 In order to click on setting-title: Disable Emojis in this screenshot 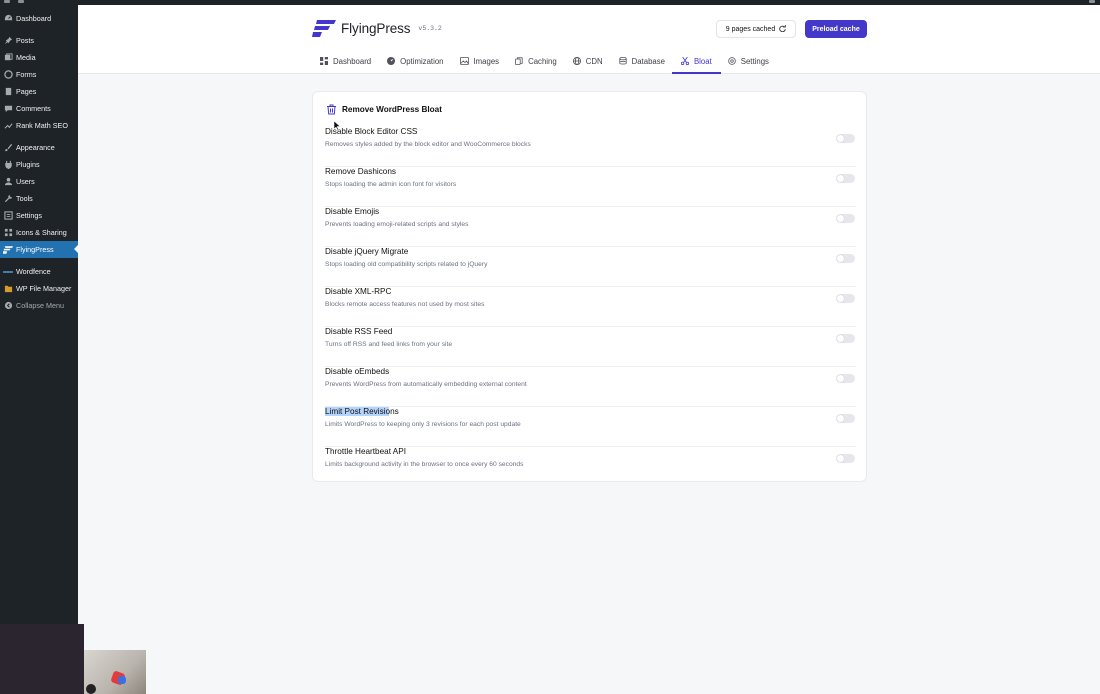, I will do `click(352, 211)`.